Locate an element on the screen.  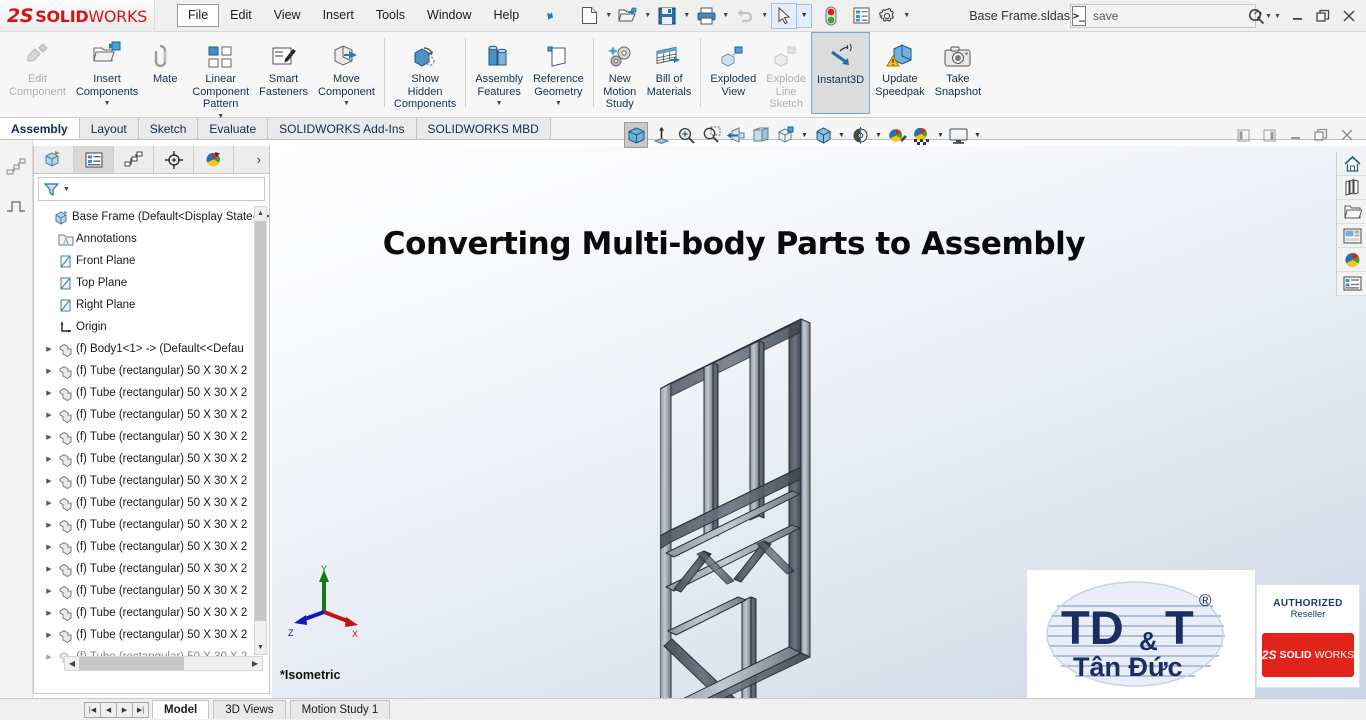
view-palette-icon is located at coordinates (1351, 236).